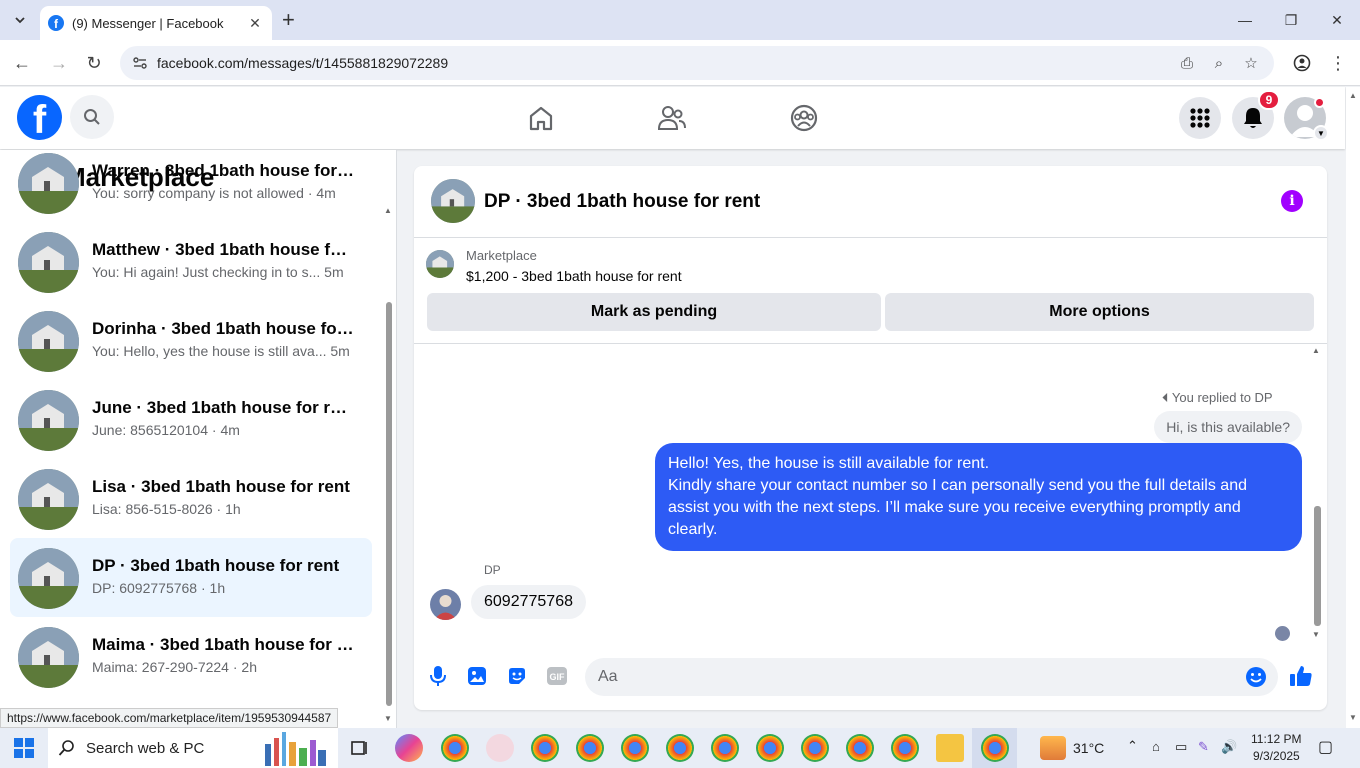  Describe the element at coordinates (438, 676) in the screenshot. I see `voice-clip-icon` at that location.